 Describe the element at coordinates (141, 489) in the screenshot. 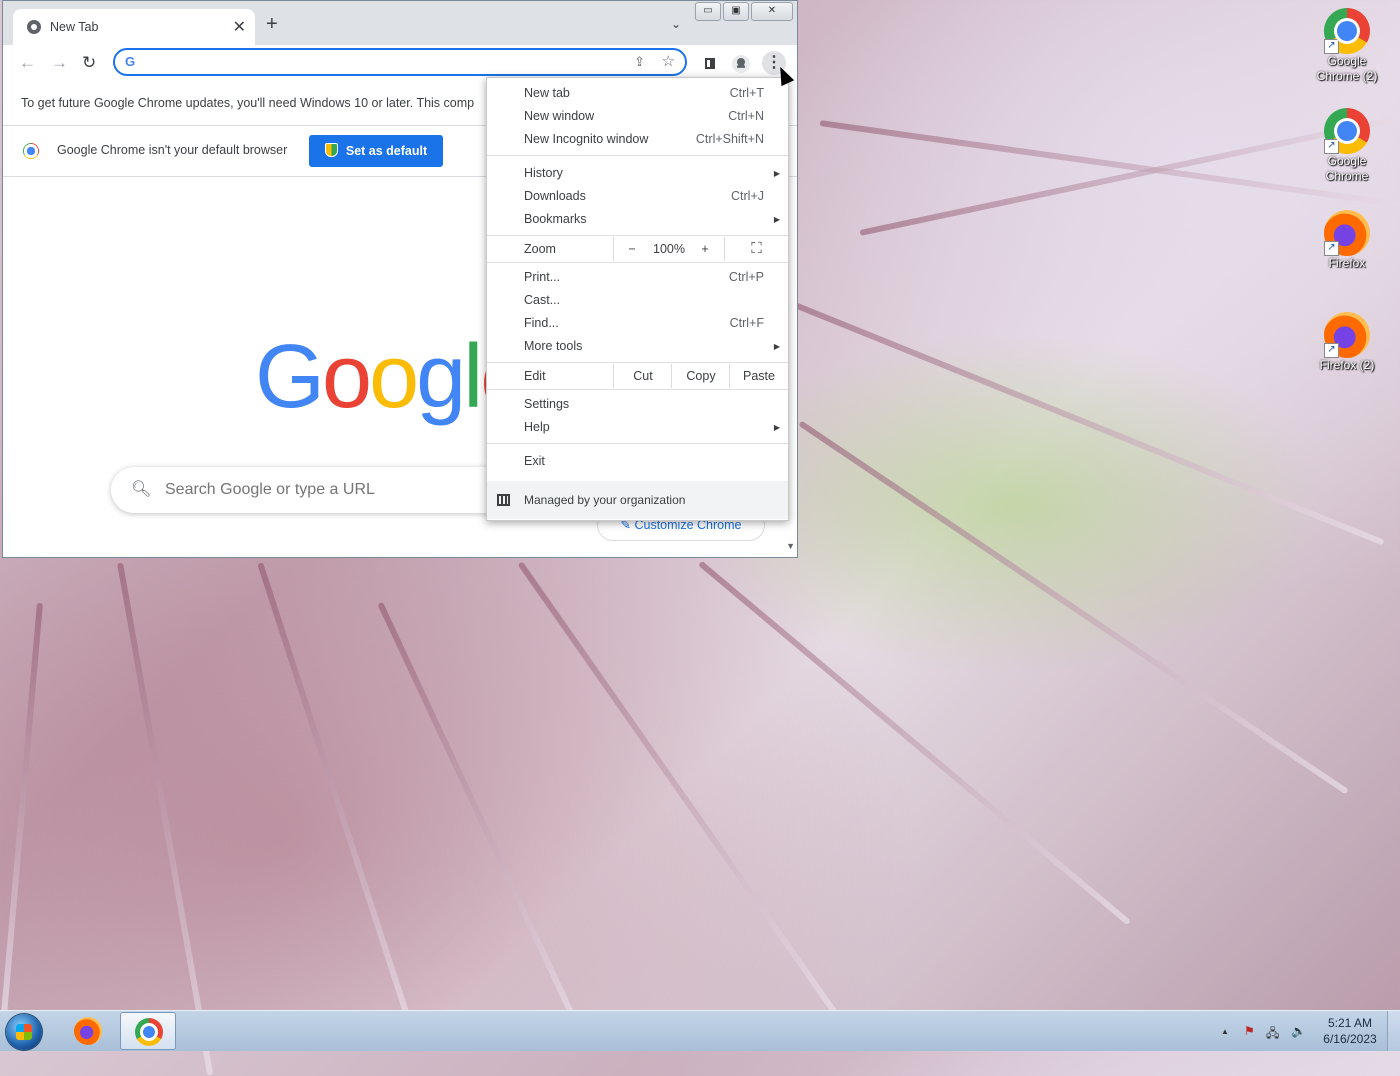

I see `search-icon: 🔍︎` at that location.